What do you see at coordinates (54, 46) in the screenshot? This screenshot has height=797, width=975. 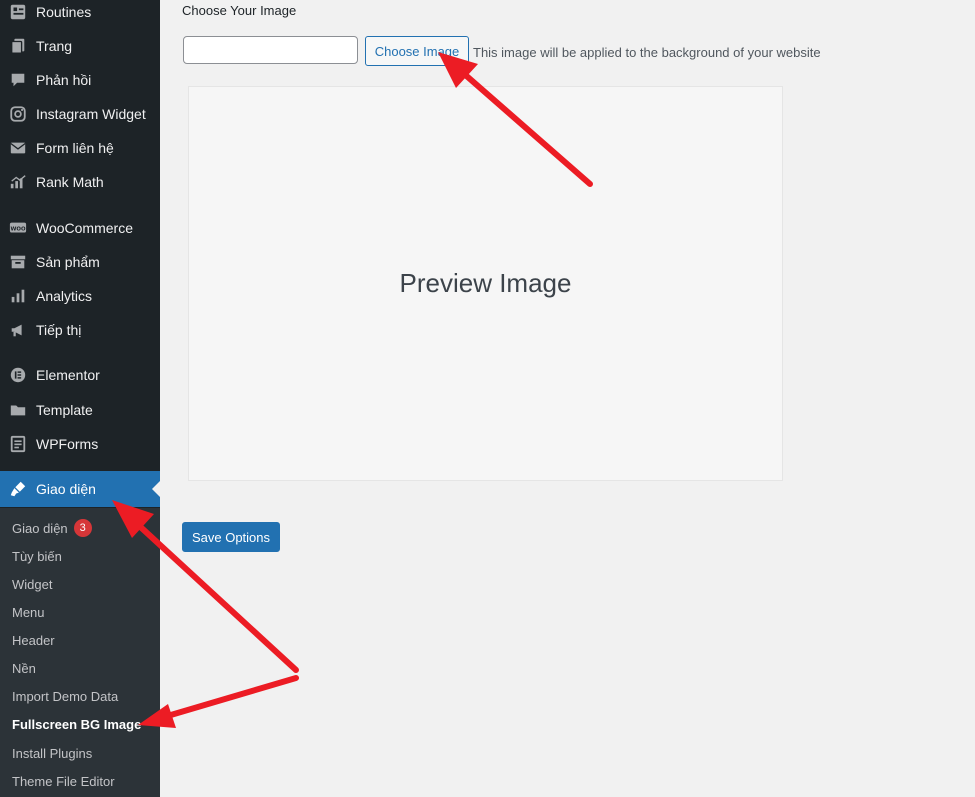 I see `menu-item-label: Trang` at bounding box center [54, 46].